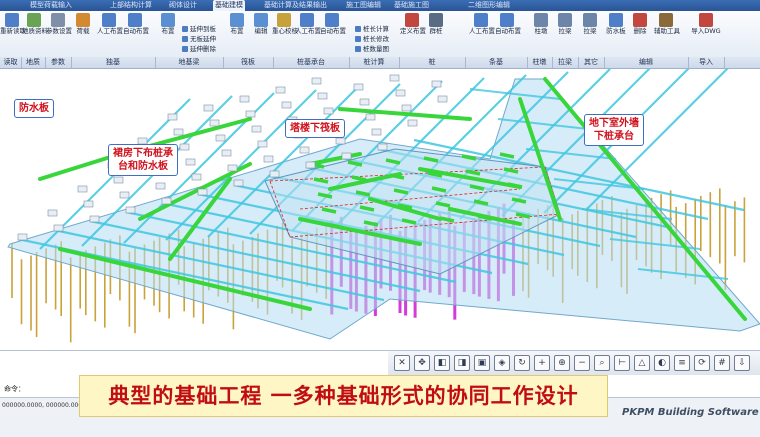 This screenshot has width=760, height=437. I want to click on tab-foundation-model: 基础建模, so click(229, 5).